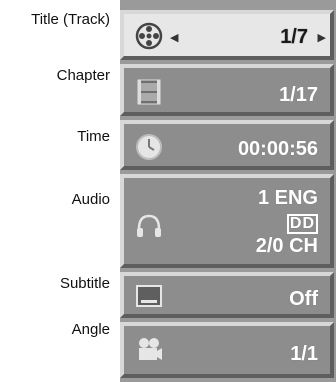 This screenshot has width=336, height=382. I want to click on subtitle-screen-icon, so click(149, 296).